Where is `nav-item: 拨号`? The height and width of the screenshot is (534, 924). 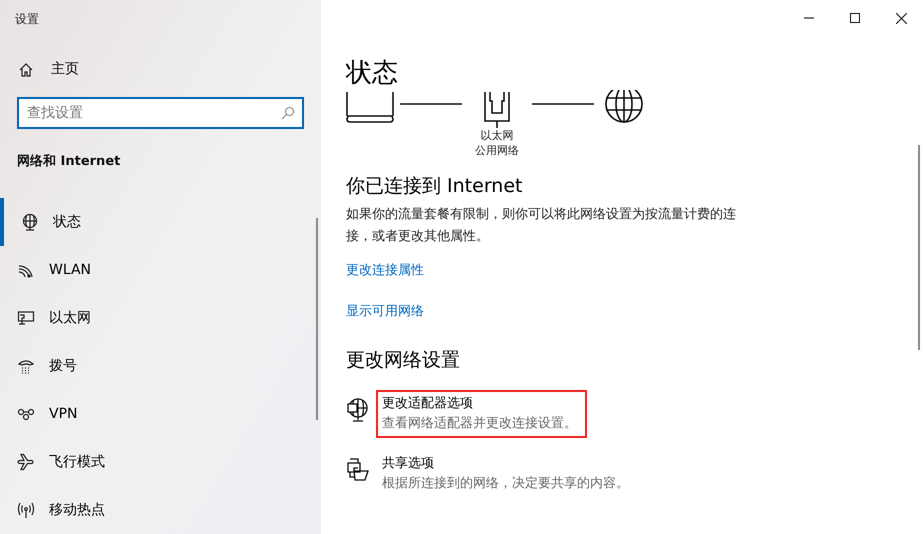 nav-item: 拨号 is located at coordinates (160, 366).